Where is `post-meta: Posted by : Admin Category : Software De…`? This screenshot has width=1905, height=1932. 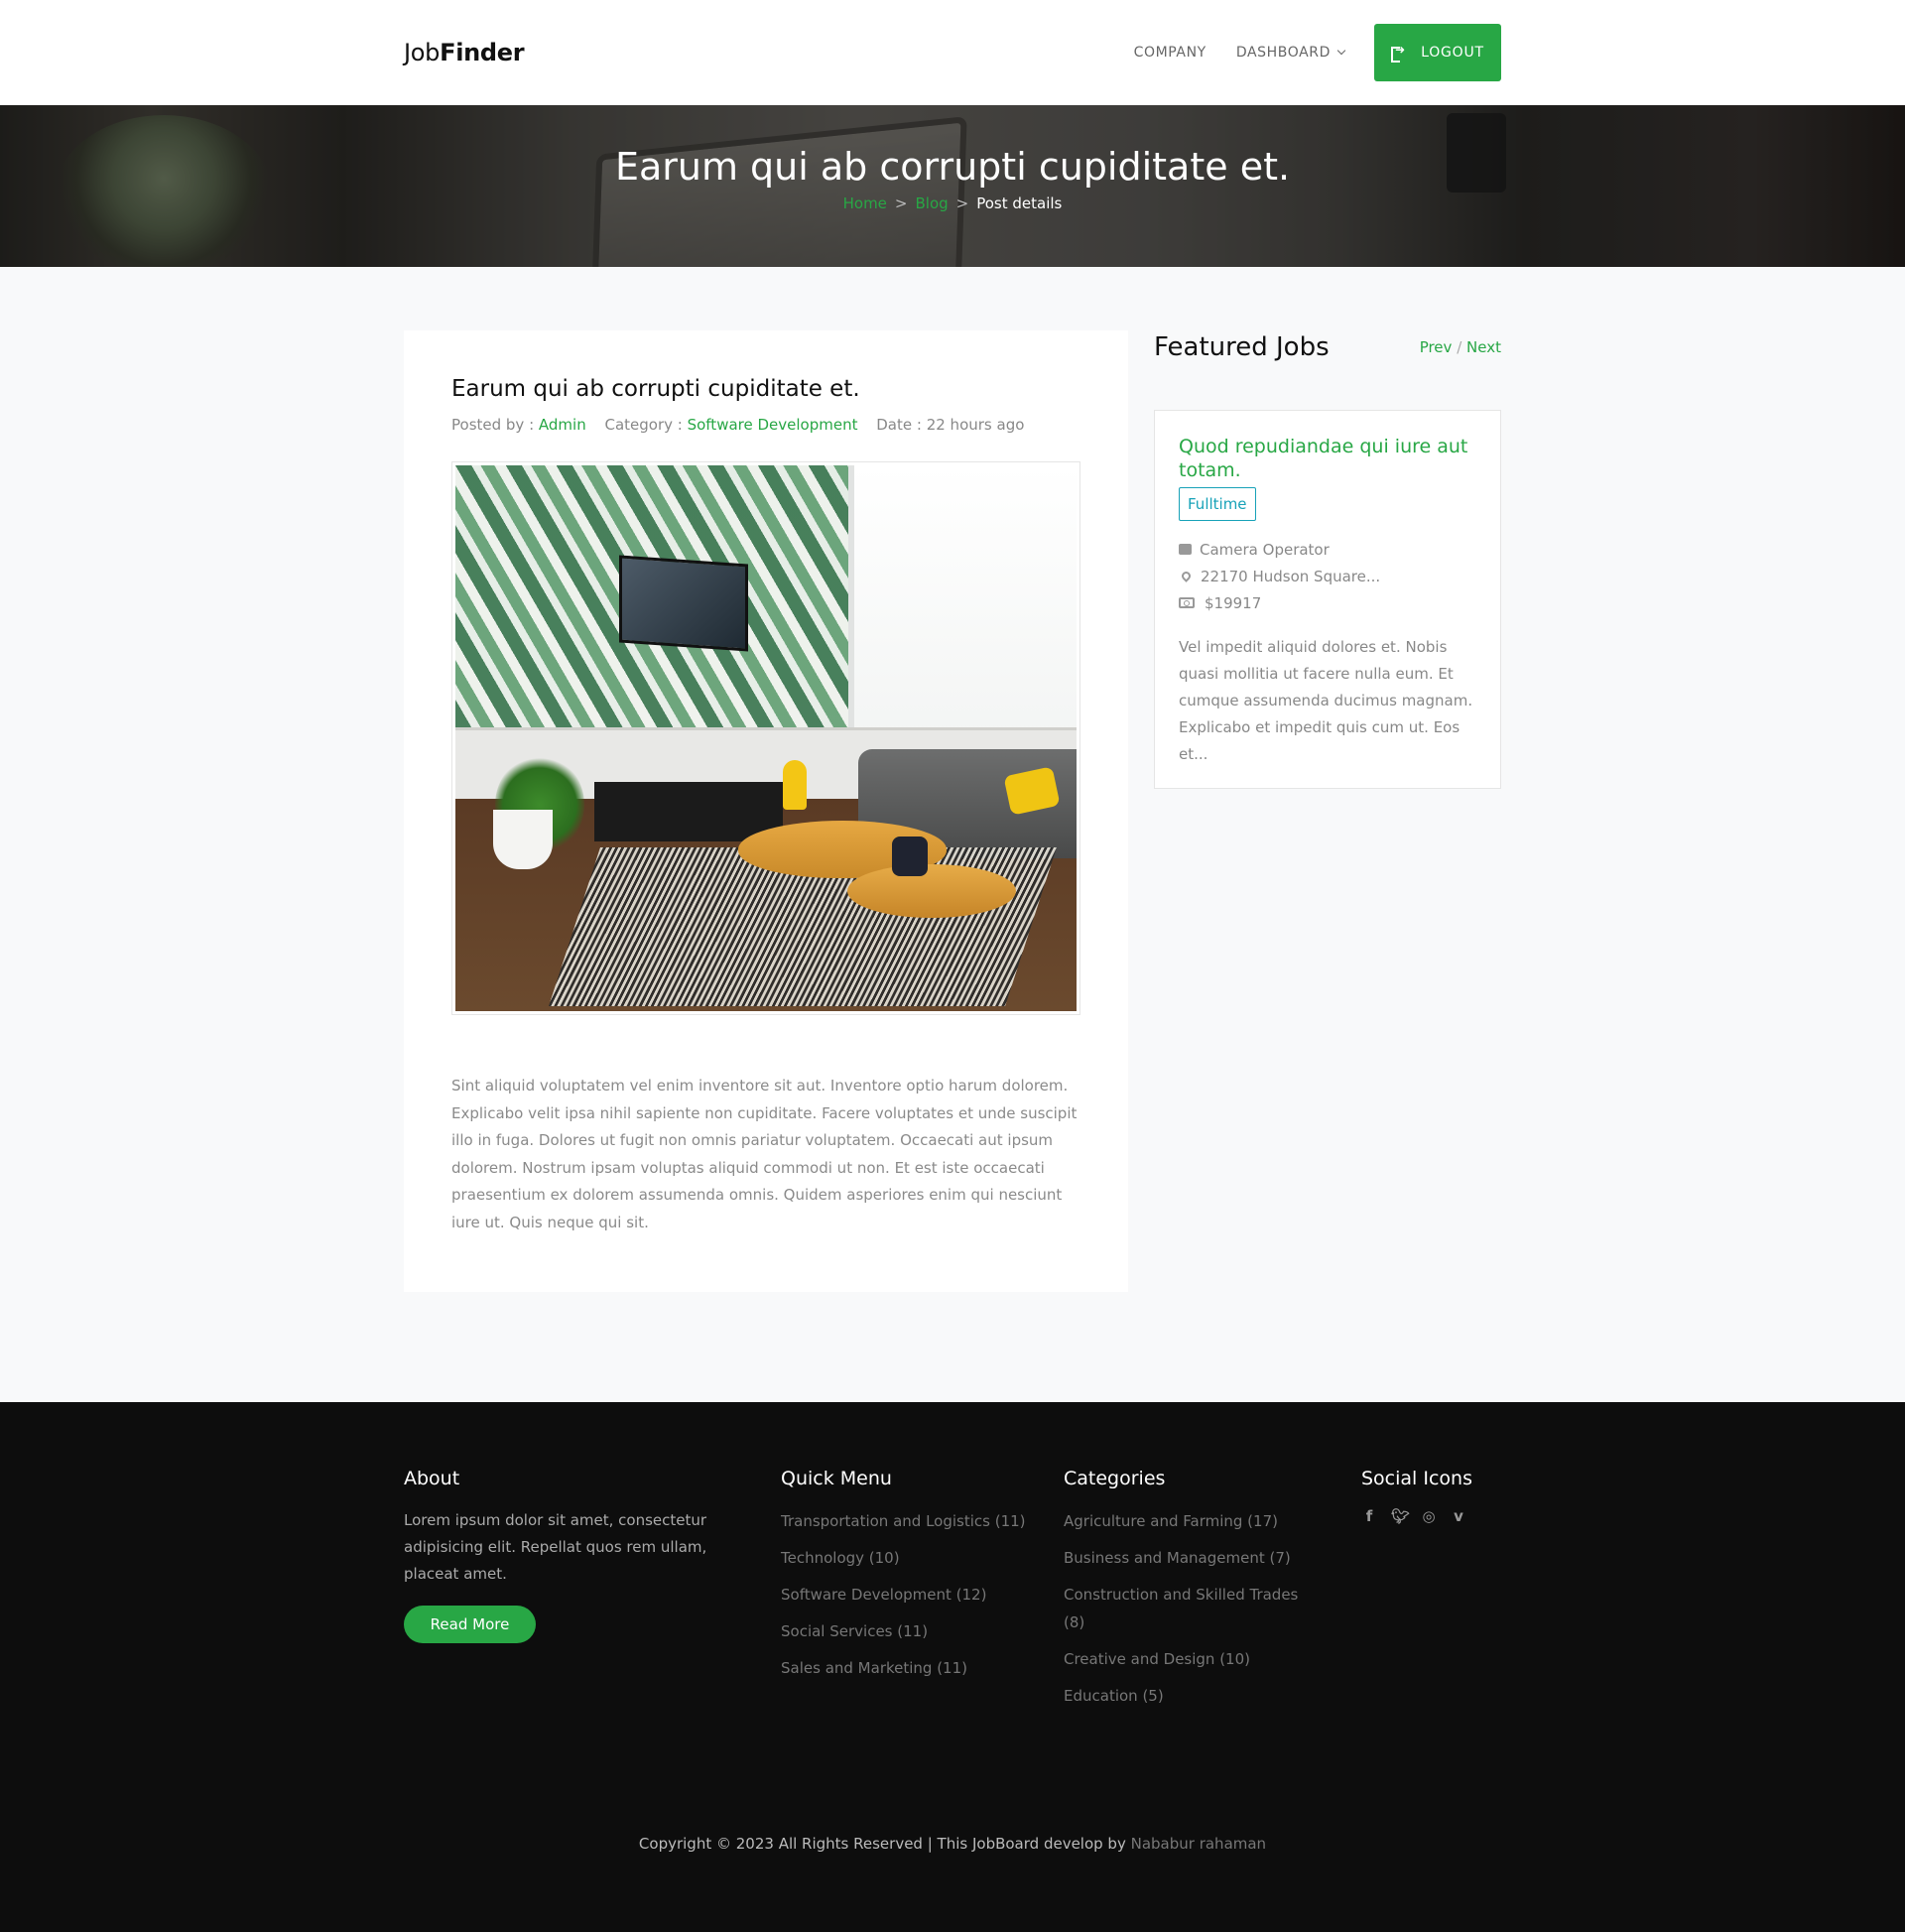 post-meta: Posted by : Admin Category : Software De… is located at coordinates (765, 425).